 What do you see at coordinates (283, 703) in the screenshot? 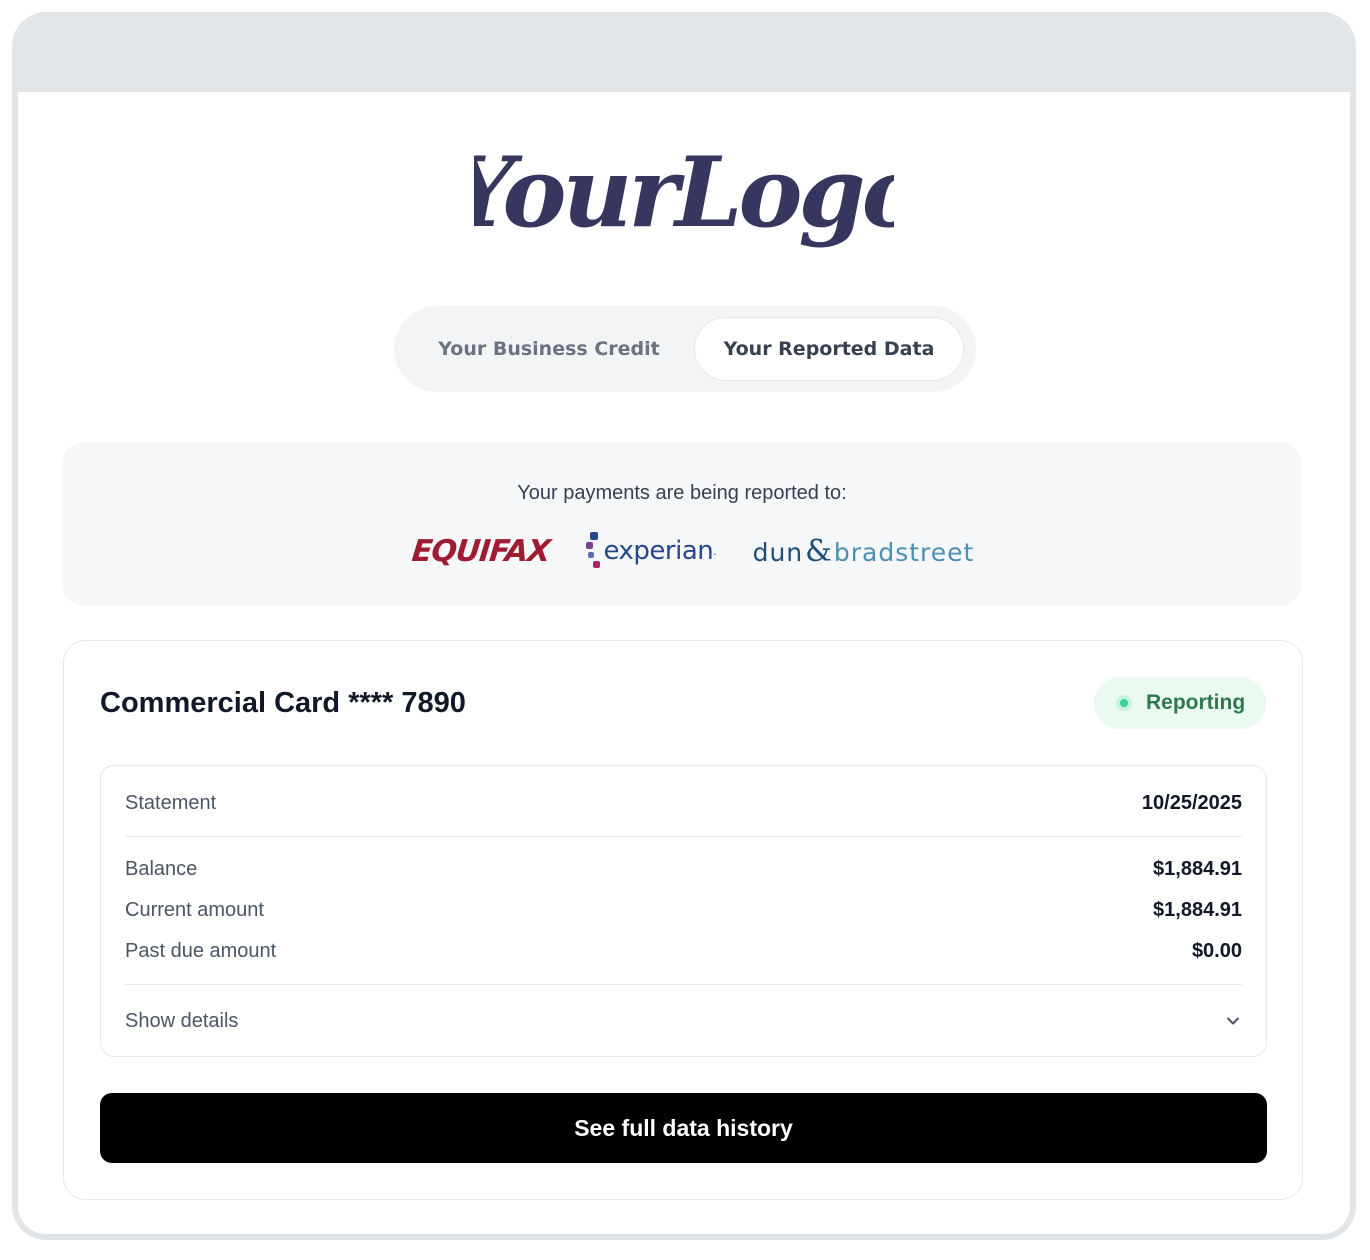
I see `card-title: Commercial Card **** 7890` at bounding box center [283, 703].